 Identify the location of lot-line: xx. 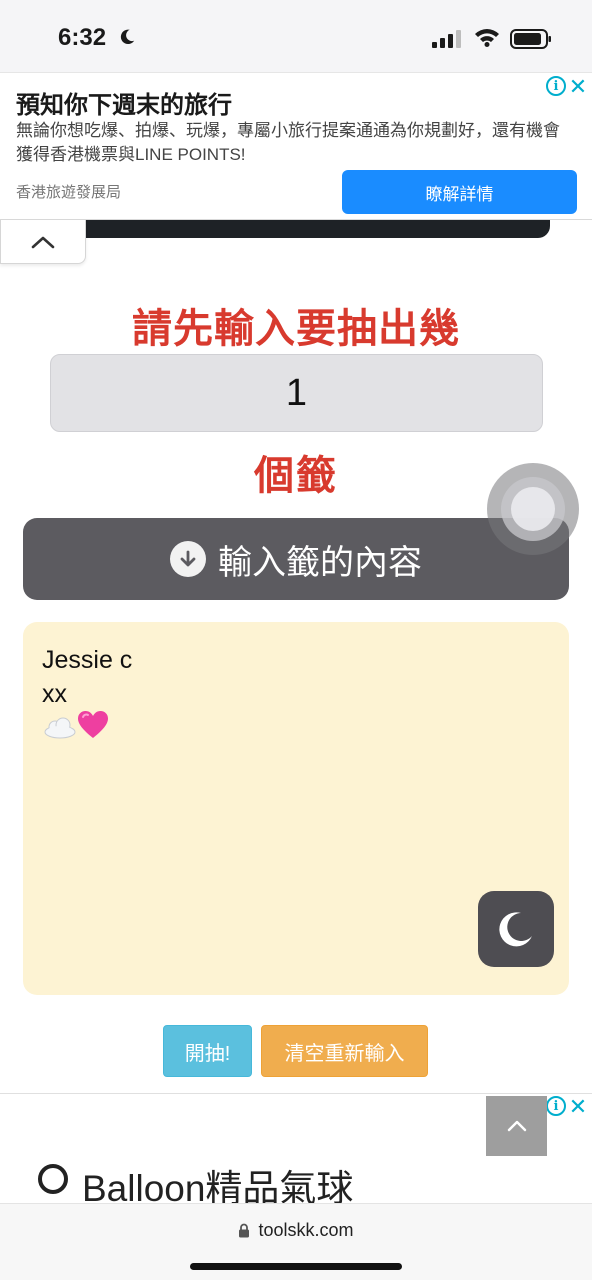
(54, 694).